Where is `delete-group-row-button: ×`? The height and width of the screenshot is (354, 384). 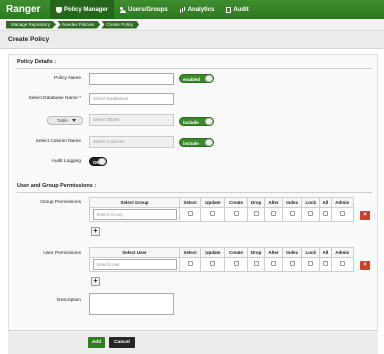
delete-group-row-button: × is located at coordinates (365, 215).